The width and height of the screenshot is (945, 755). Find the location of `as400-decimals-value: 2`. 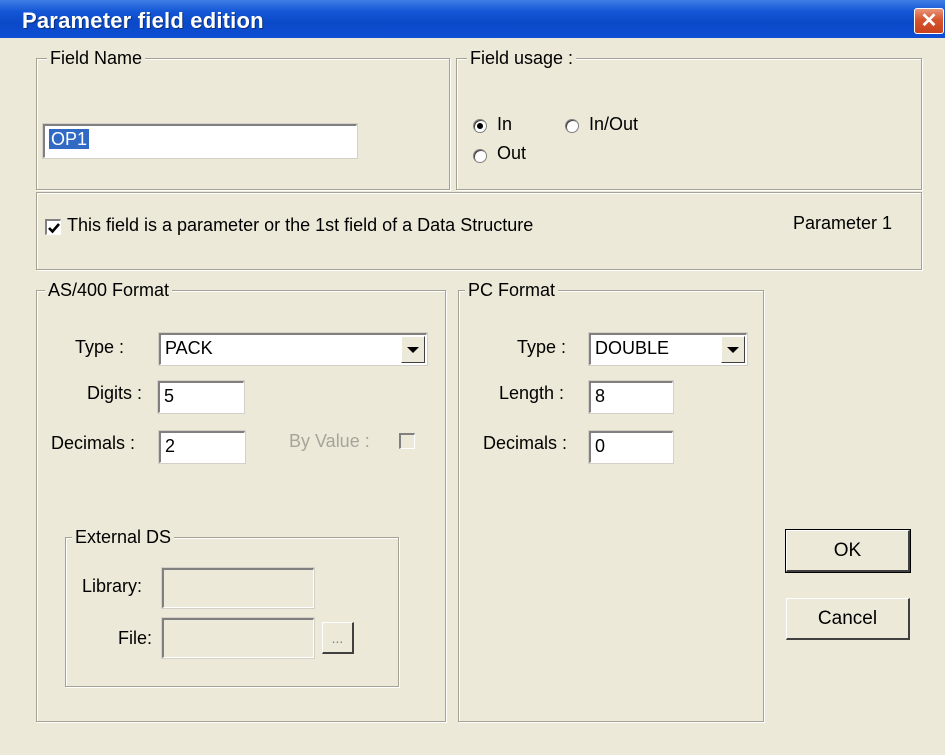

as400-decimals-value: 2 is located at coordinates (170, 446).